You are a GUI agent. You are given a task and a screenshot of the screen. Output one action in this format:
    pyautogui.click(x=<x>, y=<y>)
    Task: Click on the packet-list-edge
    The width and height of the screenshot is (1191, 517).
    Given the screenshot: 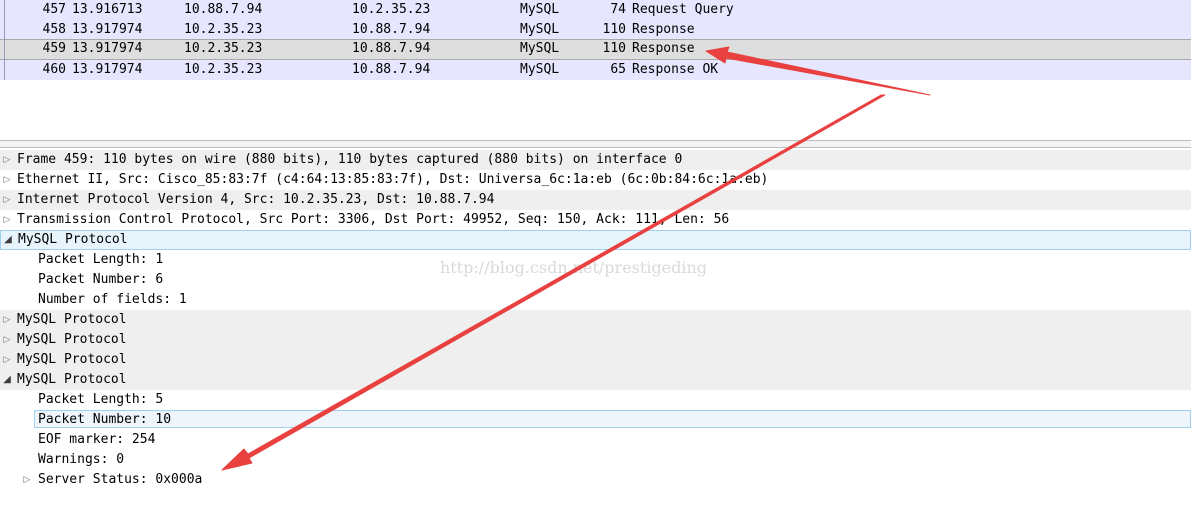 What is the action you would take?
    pyautogui.click(x=4, y=40)
    